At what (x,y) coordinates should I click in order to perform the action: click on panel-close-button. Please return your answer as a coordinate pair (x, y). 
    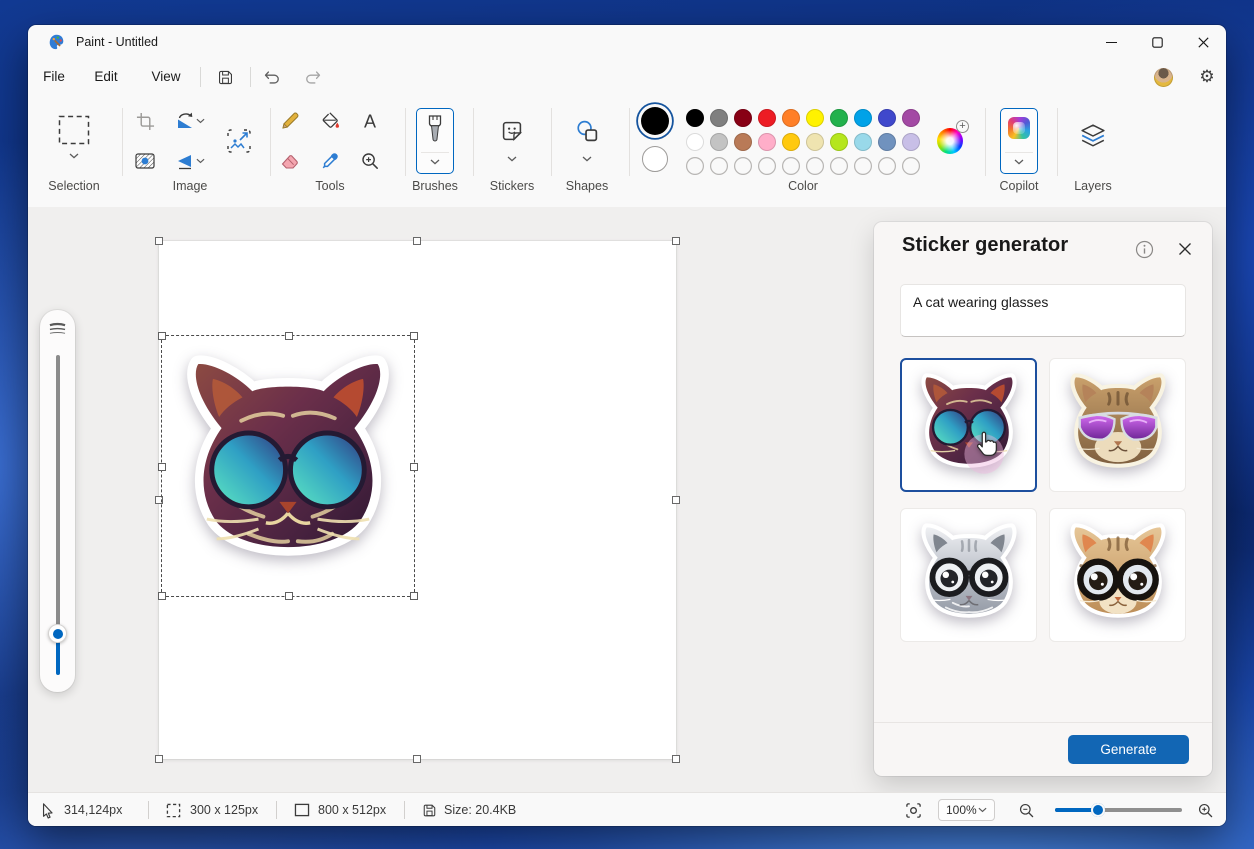
    Looking at the image, I should click on (1185, 249).